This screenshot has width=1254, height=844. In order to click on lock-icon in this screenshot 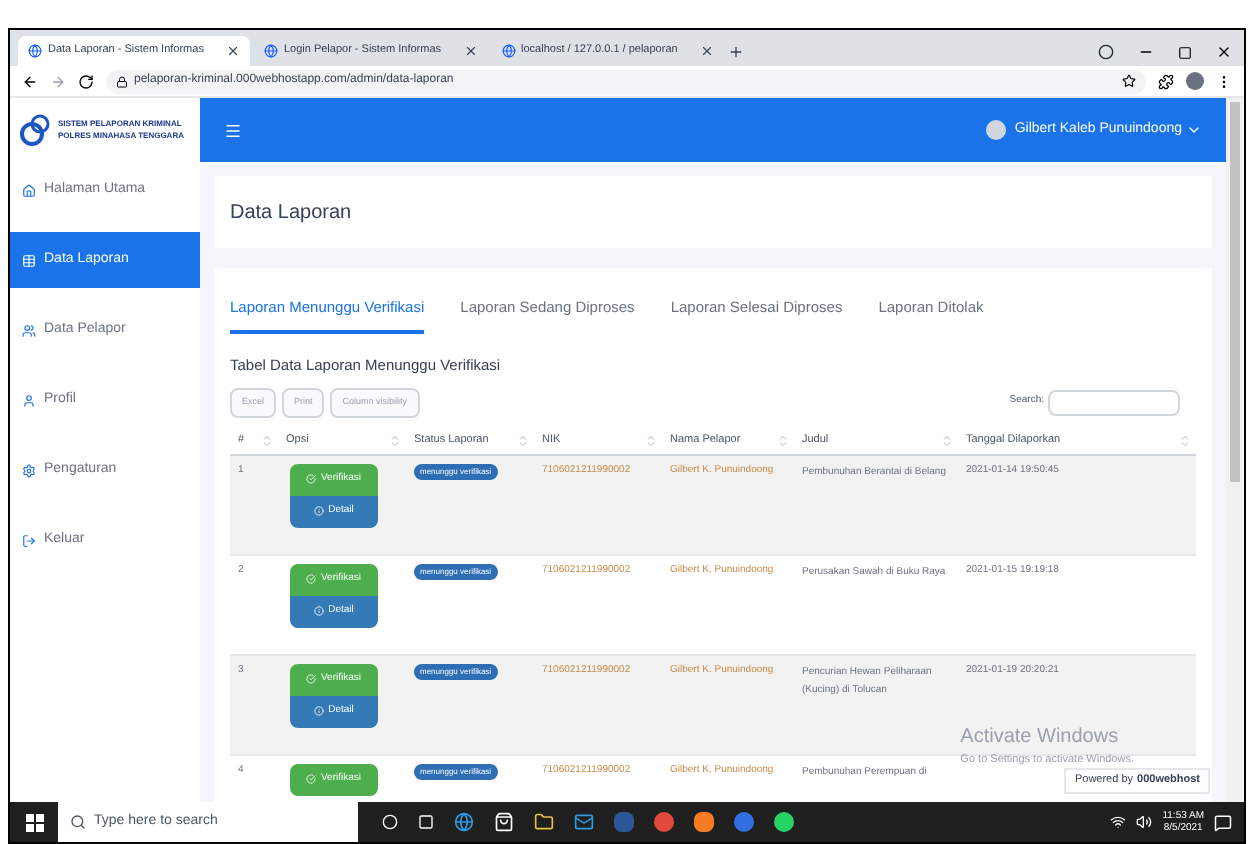, I will do `click(122, 81)`.